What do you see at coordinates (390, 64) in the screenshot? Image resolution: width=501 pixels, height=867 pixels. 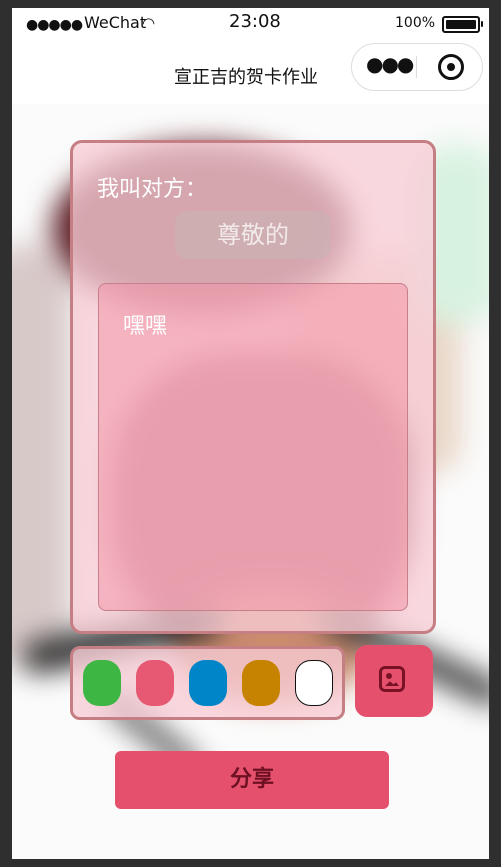 I see `more-icon: ●●●` at bounding box center [390, 64].